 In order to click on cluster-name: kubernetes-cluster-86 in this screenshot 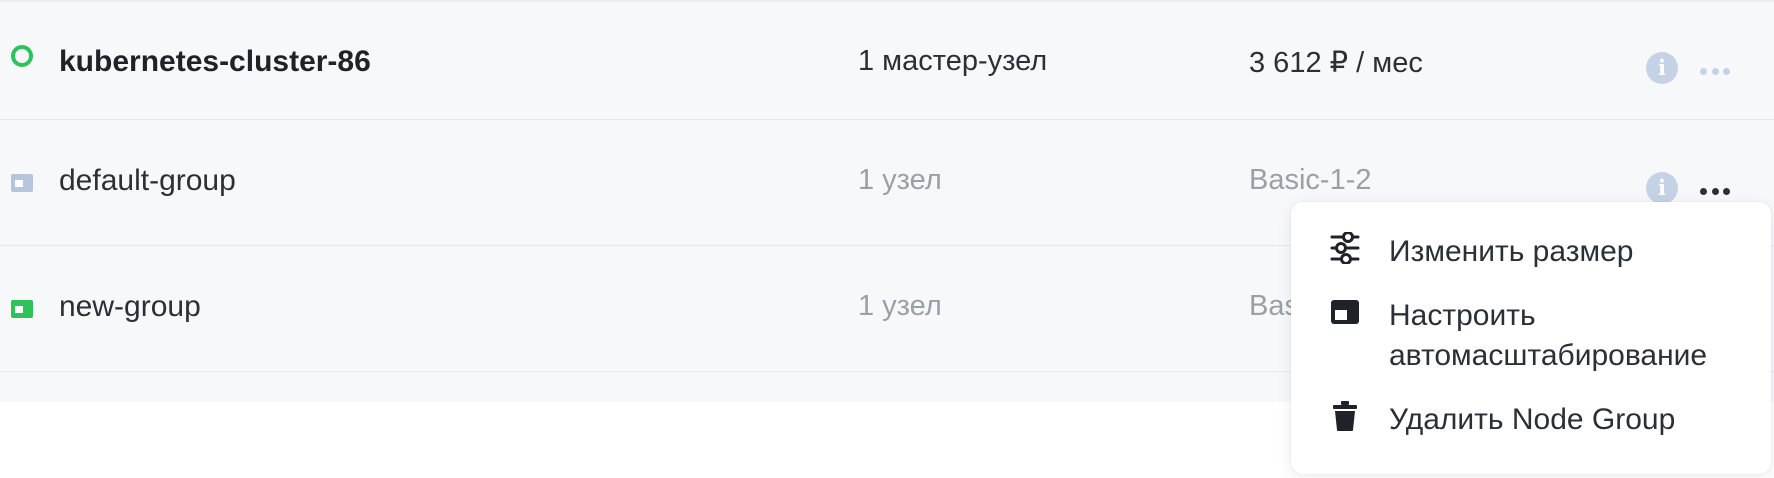, I will do `click(215, 62)`.